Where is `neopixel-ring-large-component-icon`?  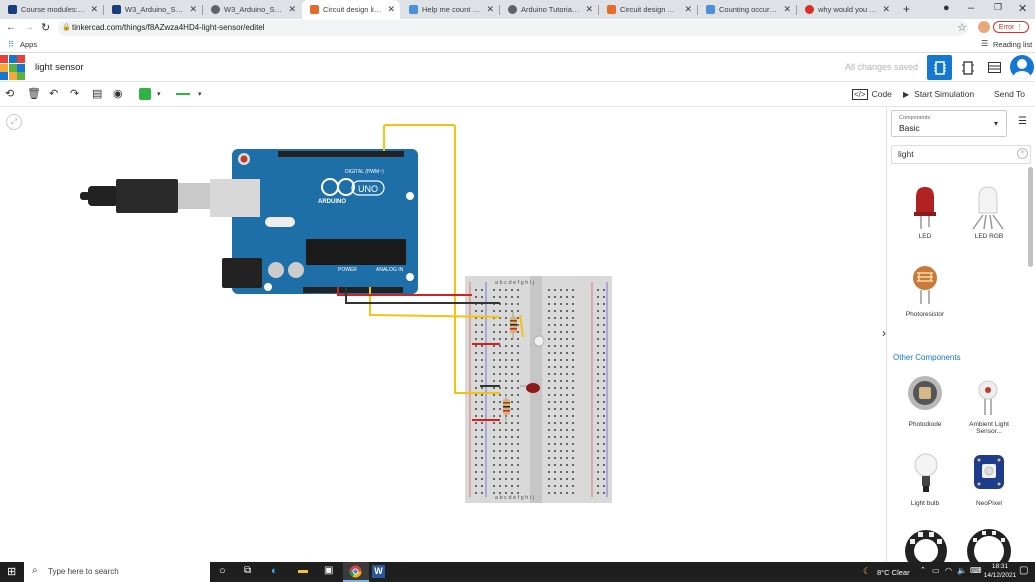
neopixel-ring-large-component-icon is located at coordinates (989, 544).